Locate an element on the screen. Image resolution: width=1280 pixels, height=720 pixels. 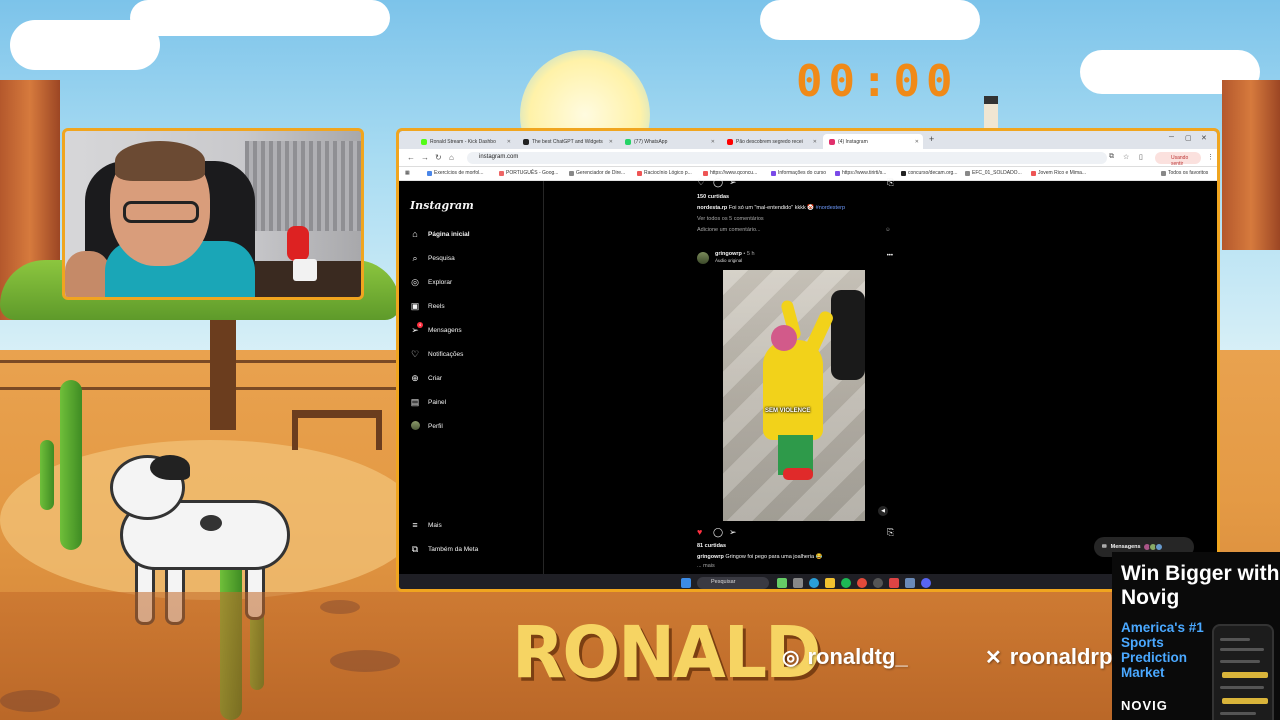
windows-start-icon is located at coordinates (686, 583).